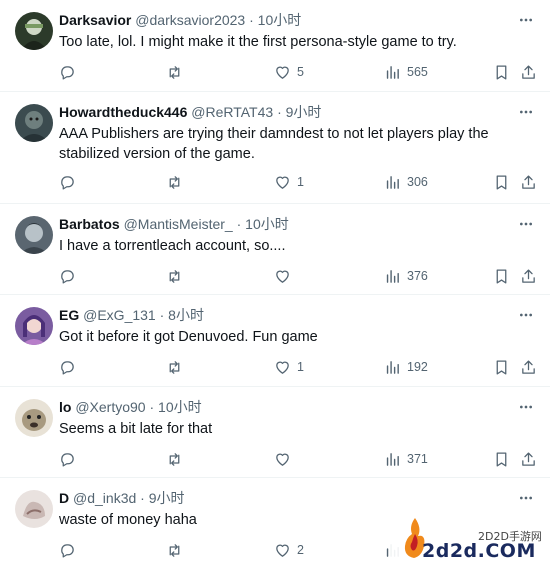  I want to click on display-name: D, so click(64, 498).